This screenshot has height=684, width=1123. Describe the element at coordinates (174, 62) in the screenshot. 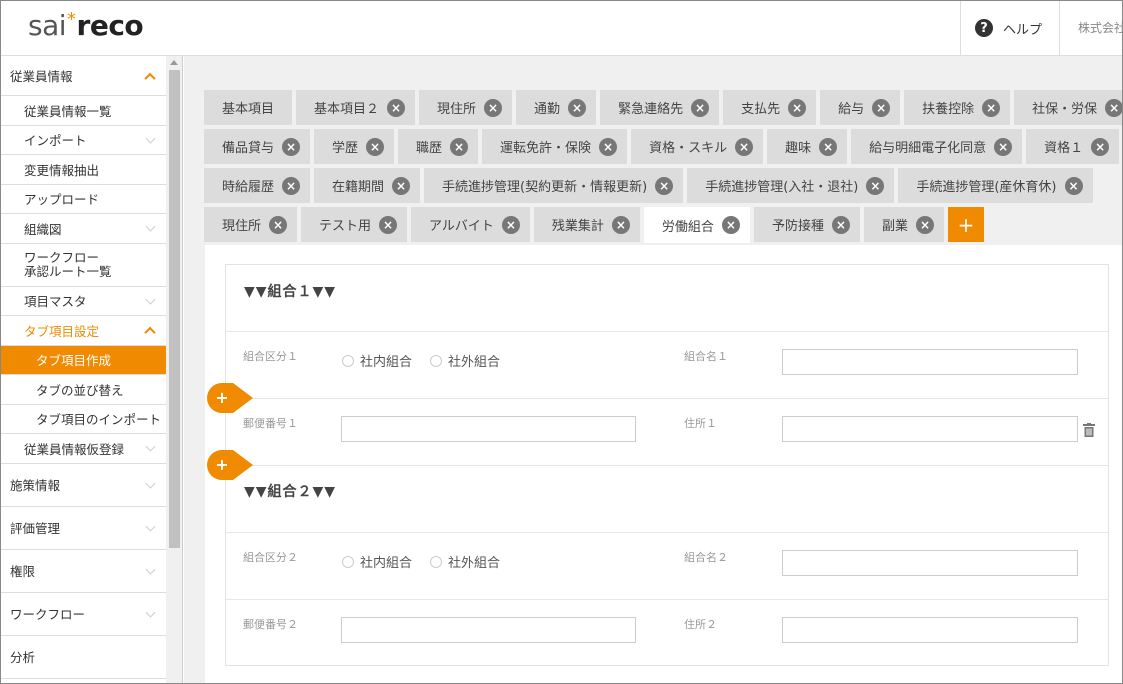

I see `scroll-up-arrow-icon` at that location.